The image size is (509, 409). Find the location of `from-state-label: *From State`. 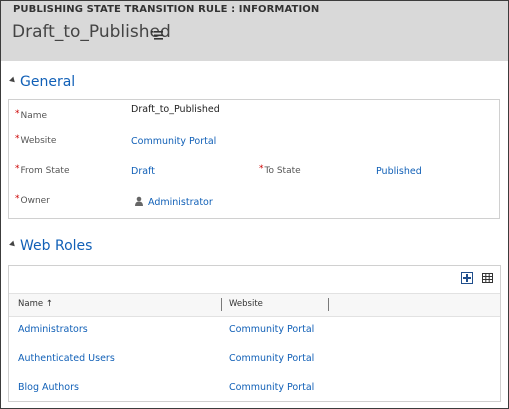

from-state-label: *From State is located at coordinates (42, 170).